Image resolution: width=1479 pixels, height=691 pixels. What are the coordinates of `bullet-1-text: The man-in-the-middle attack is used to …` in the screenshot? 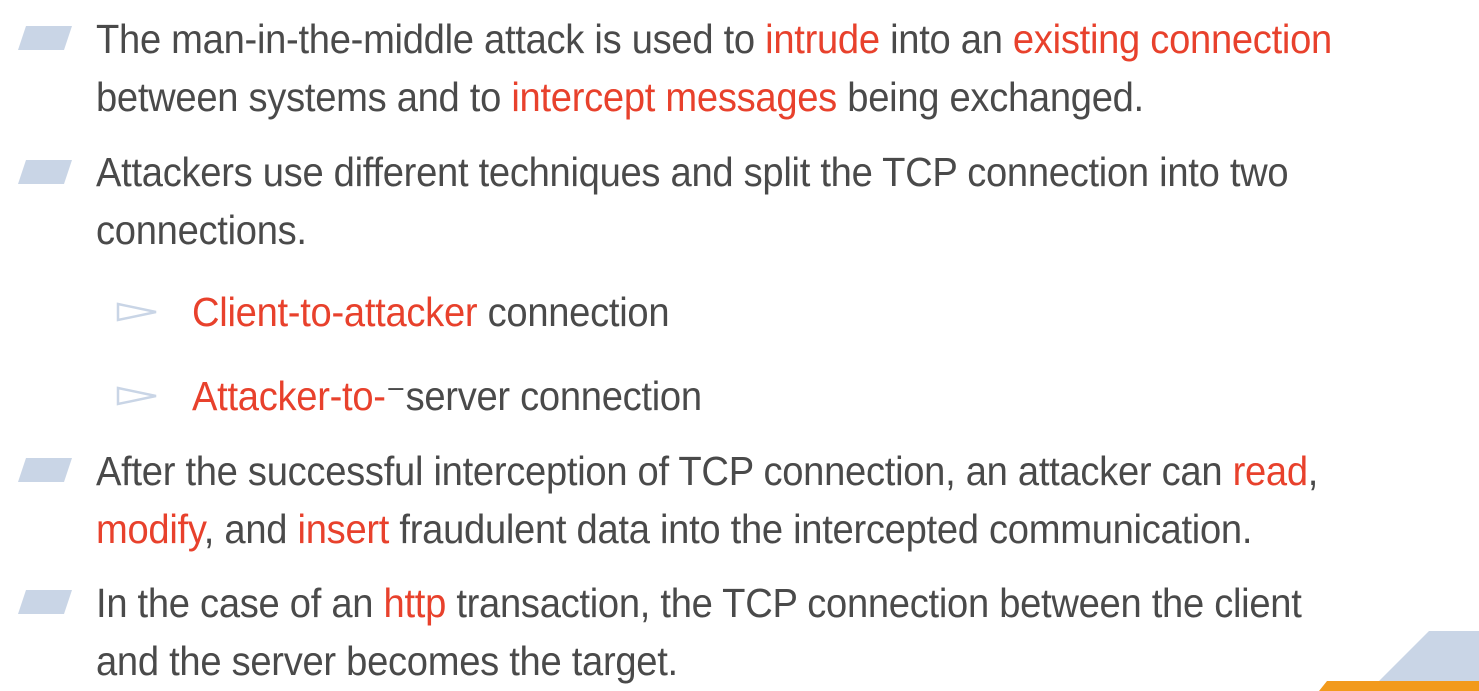 It's located at (747, 68).